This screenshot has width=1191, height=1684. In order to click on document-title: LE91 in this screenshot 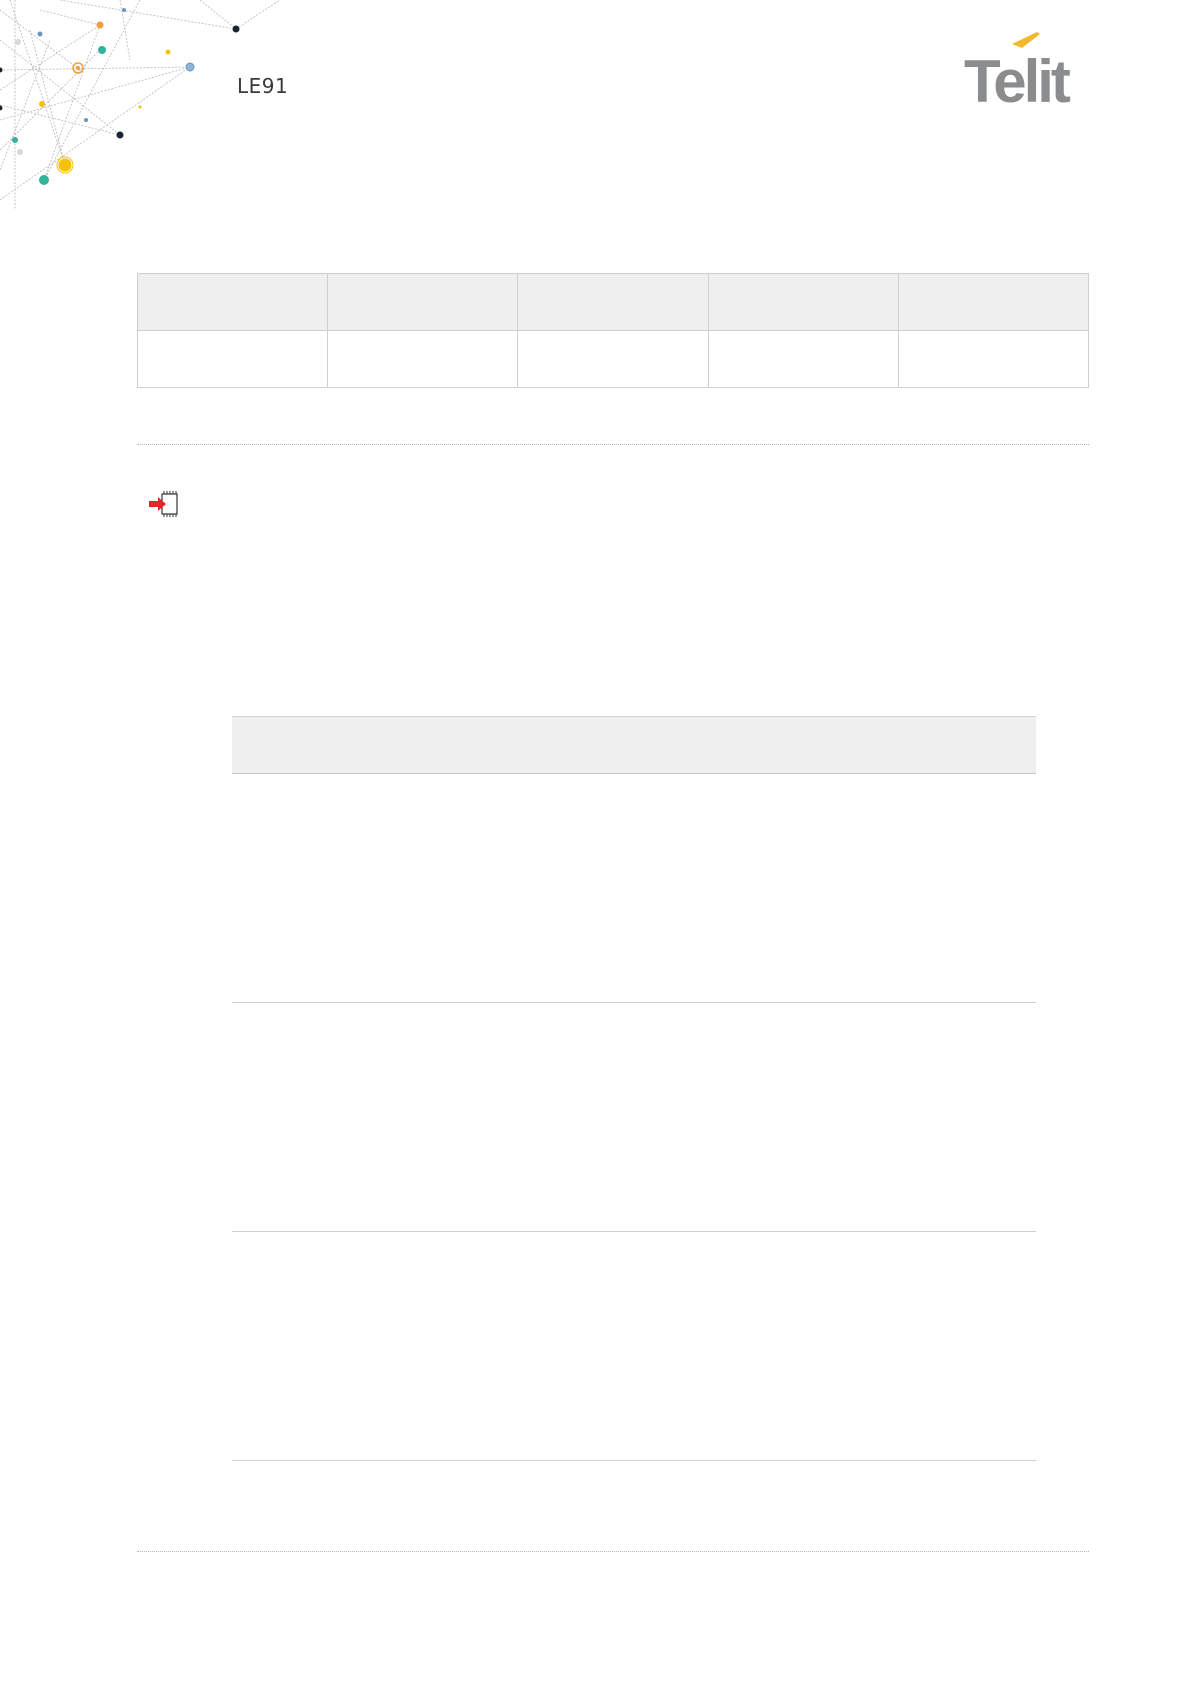, I will do `click(263, 86)`.